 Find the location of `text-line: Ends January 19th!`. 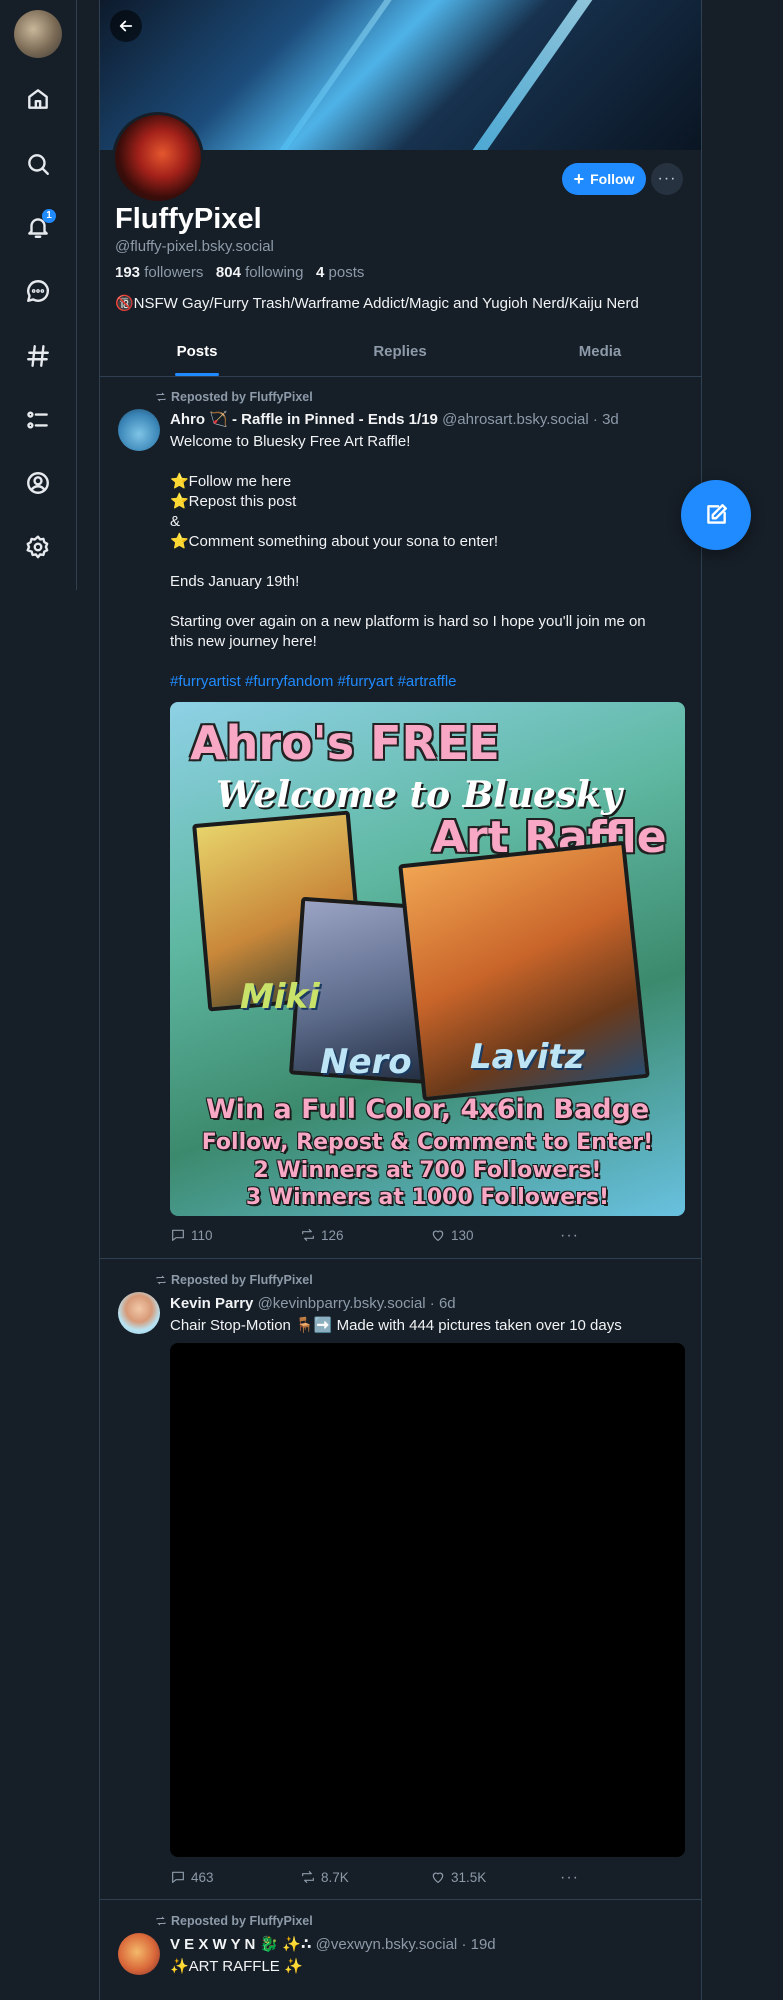

text-line: Ends January 19th! is located at coordinates (235, 581).